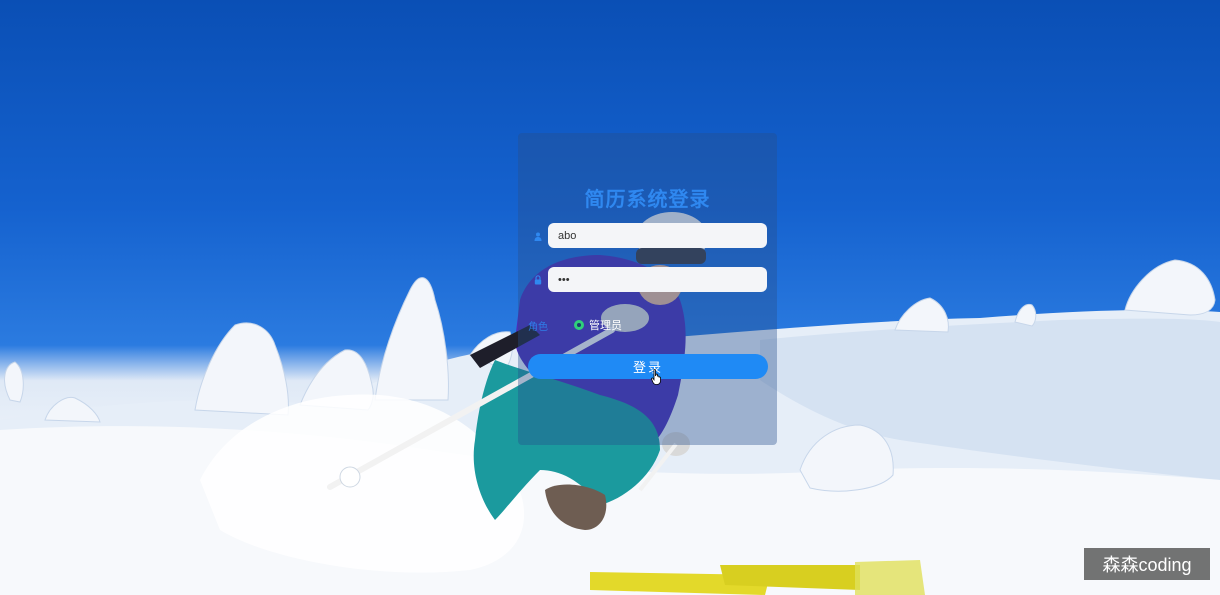 This screenshot has height=595, width=1220. Describe the element at coordinates (538, 327) in the screenshot. I see `role-label: 角色` at that location.